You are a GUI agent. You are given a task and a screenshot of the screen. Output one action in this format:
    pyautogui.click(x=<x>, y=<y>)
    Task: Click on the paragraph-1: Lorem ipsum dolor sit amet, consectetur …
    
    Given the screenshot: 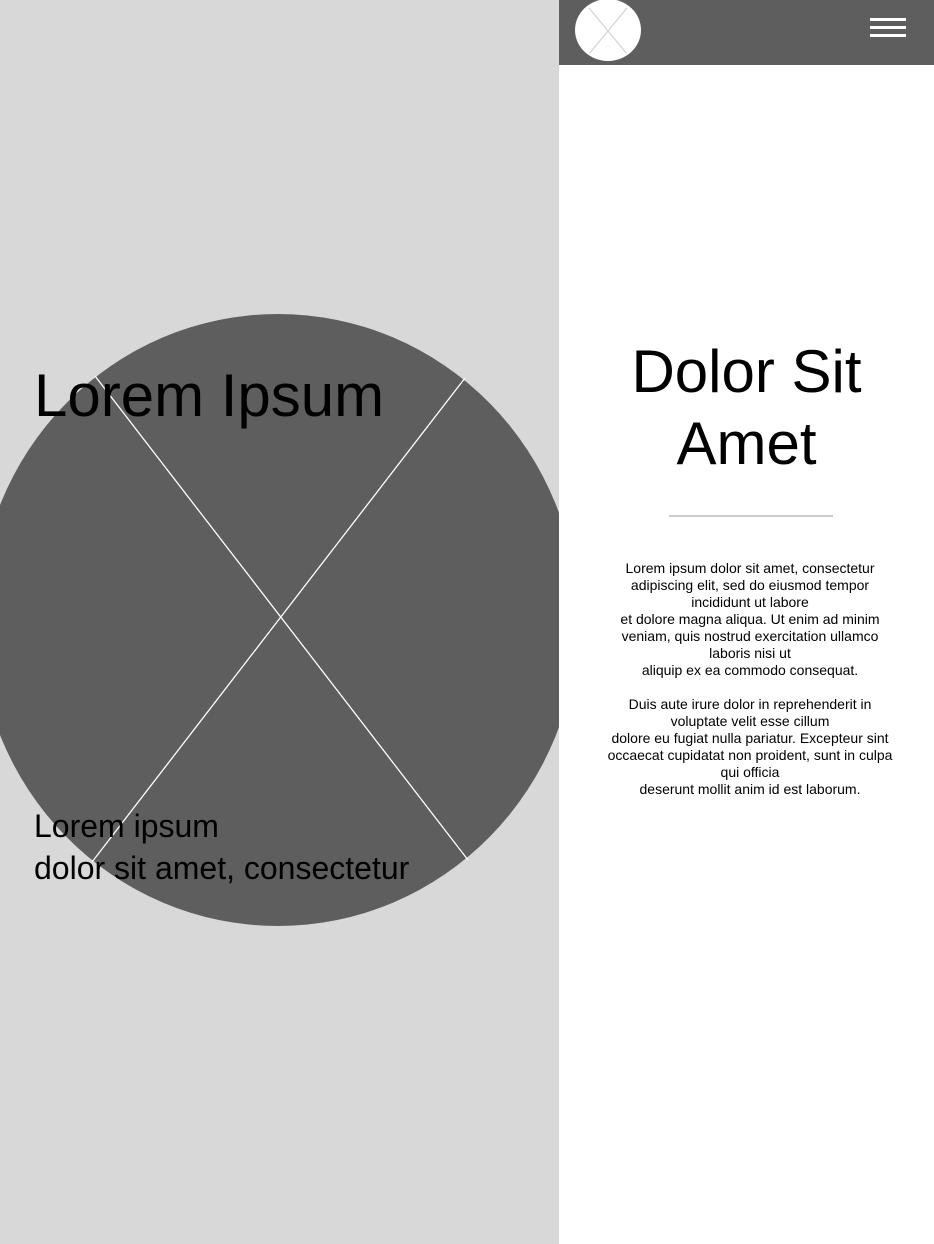 What is the action you would take?
    pyautogui.click(x=750, y=619)
    